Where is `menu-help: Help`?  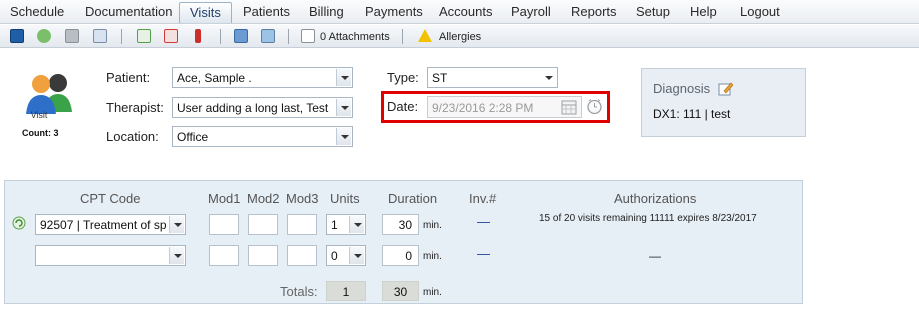 menu-help: Help is located at coordinates (703, 11).